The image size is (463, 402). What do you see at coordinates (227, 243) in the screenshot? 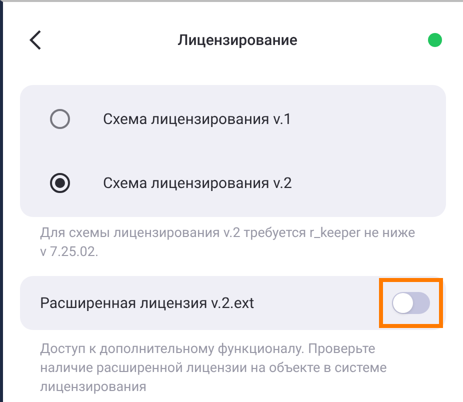
I see `scheme-note: Для схемы лицензирования v.2 требуется r_keeper не ниже v 7.25.02.` at bounding box center [227, 243].